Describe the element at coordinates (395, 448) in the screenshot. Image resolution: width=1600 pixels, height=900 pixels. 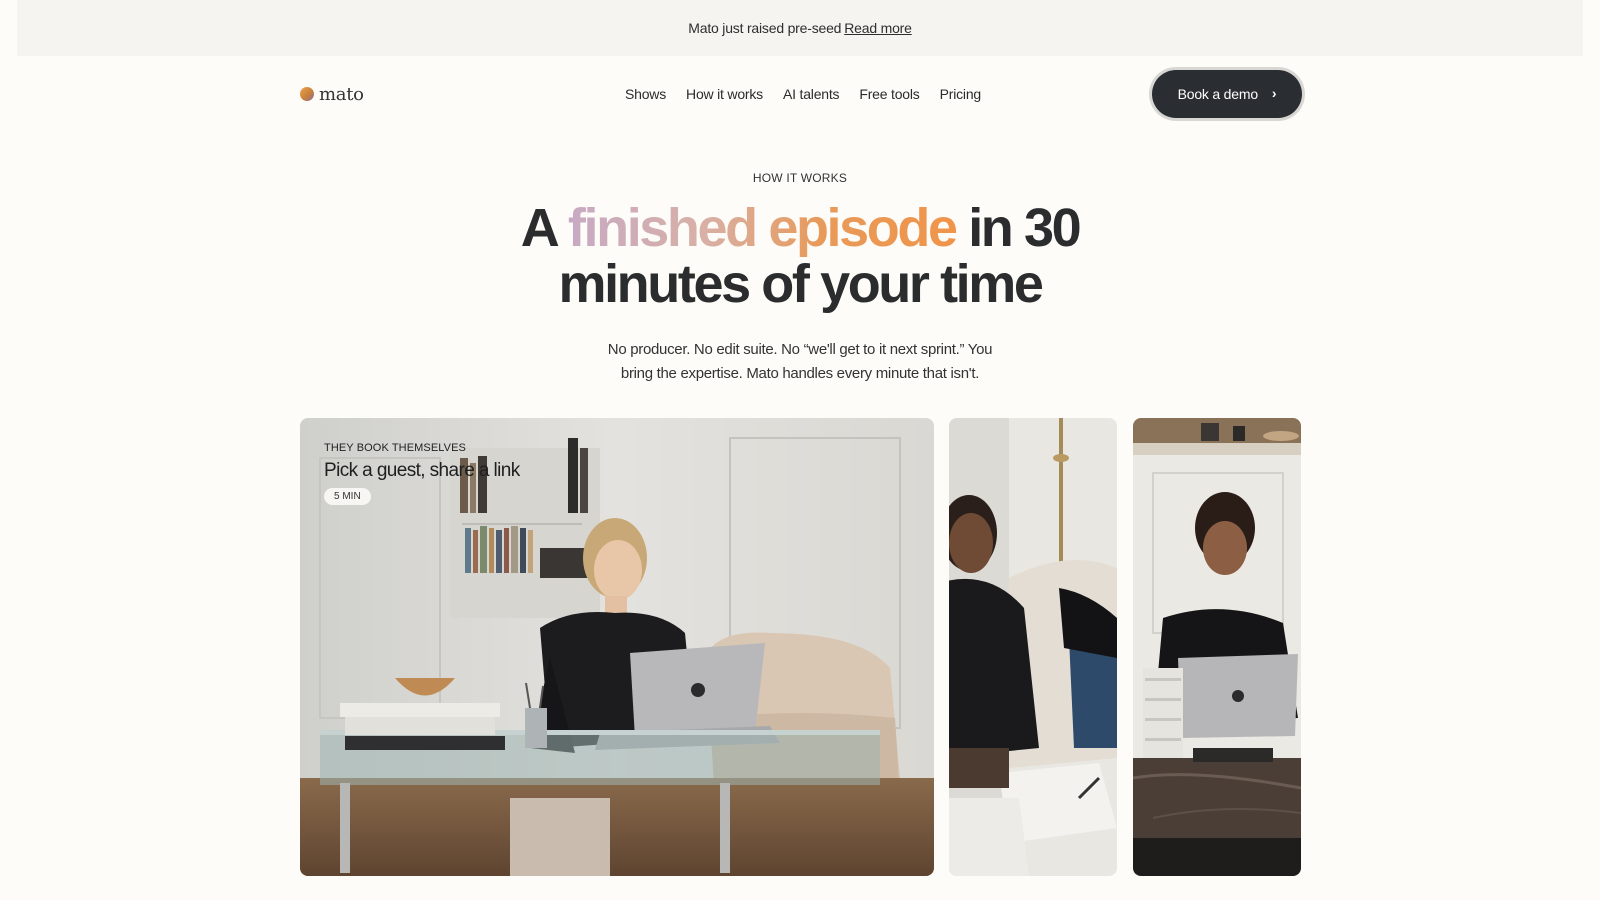
I see `card-kicker: THEY BOOK THEMSELVES` at that location.